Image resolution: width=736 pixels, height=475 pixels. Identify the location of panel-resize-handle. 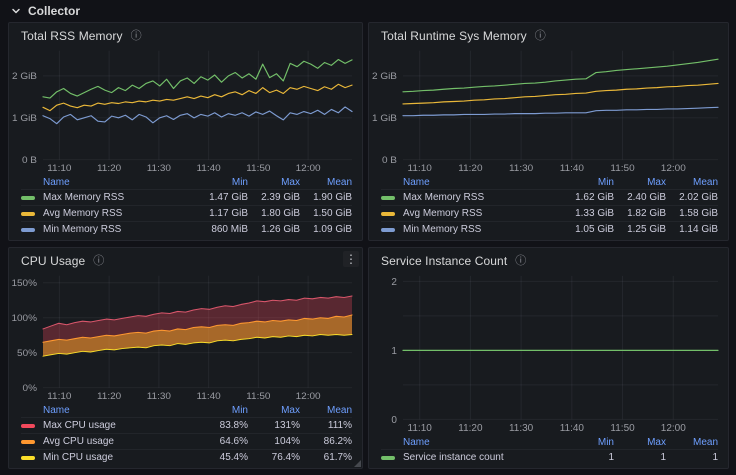
(357, 463).